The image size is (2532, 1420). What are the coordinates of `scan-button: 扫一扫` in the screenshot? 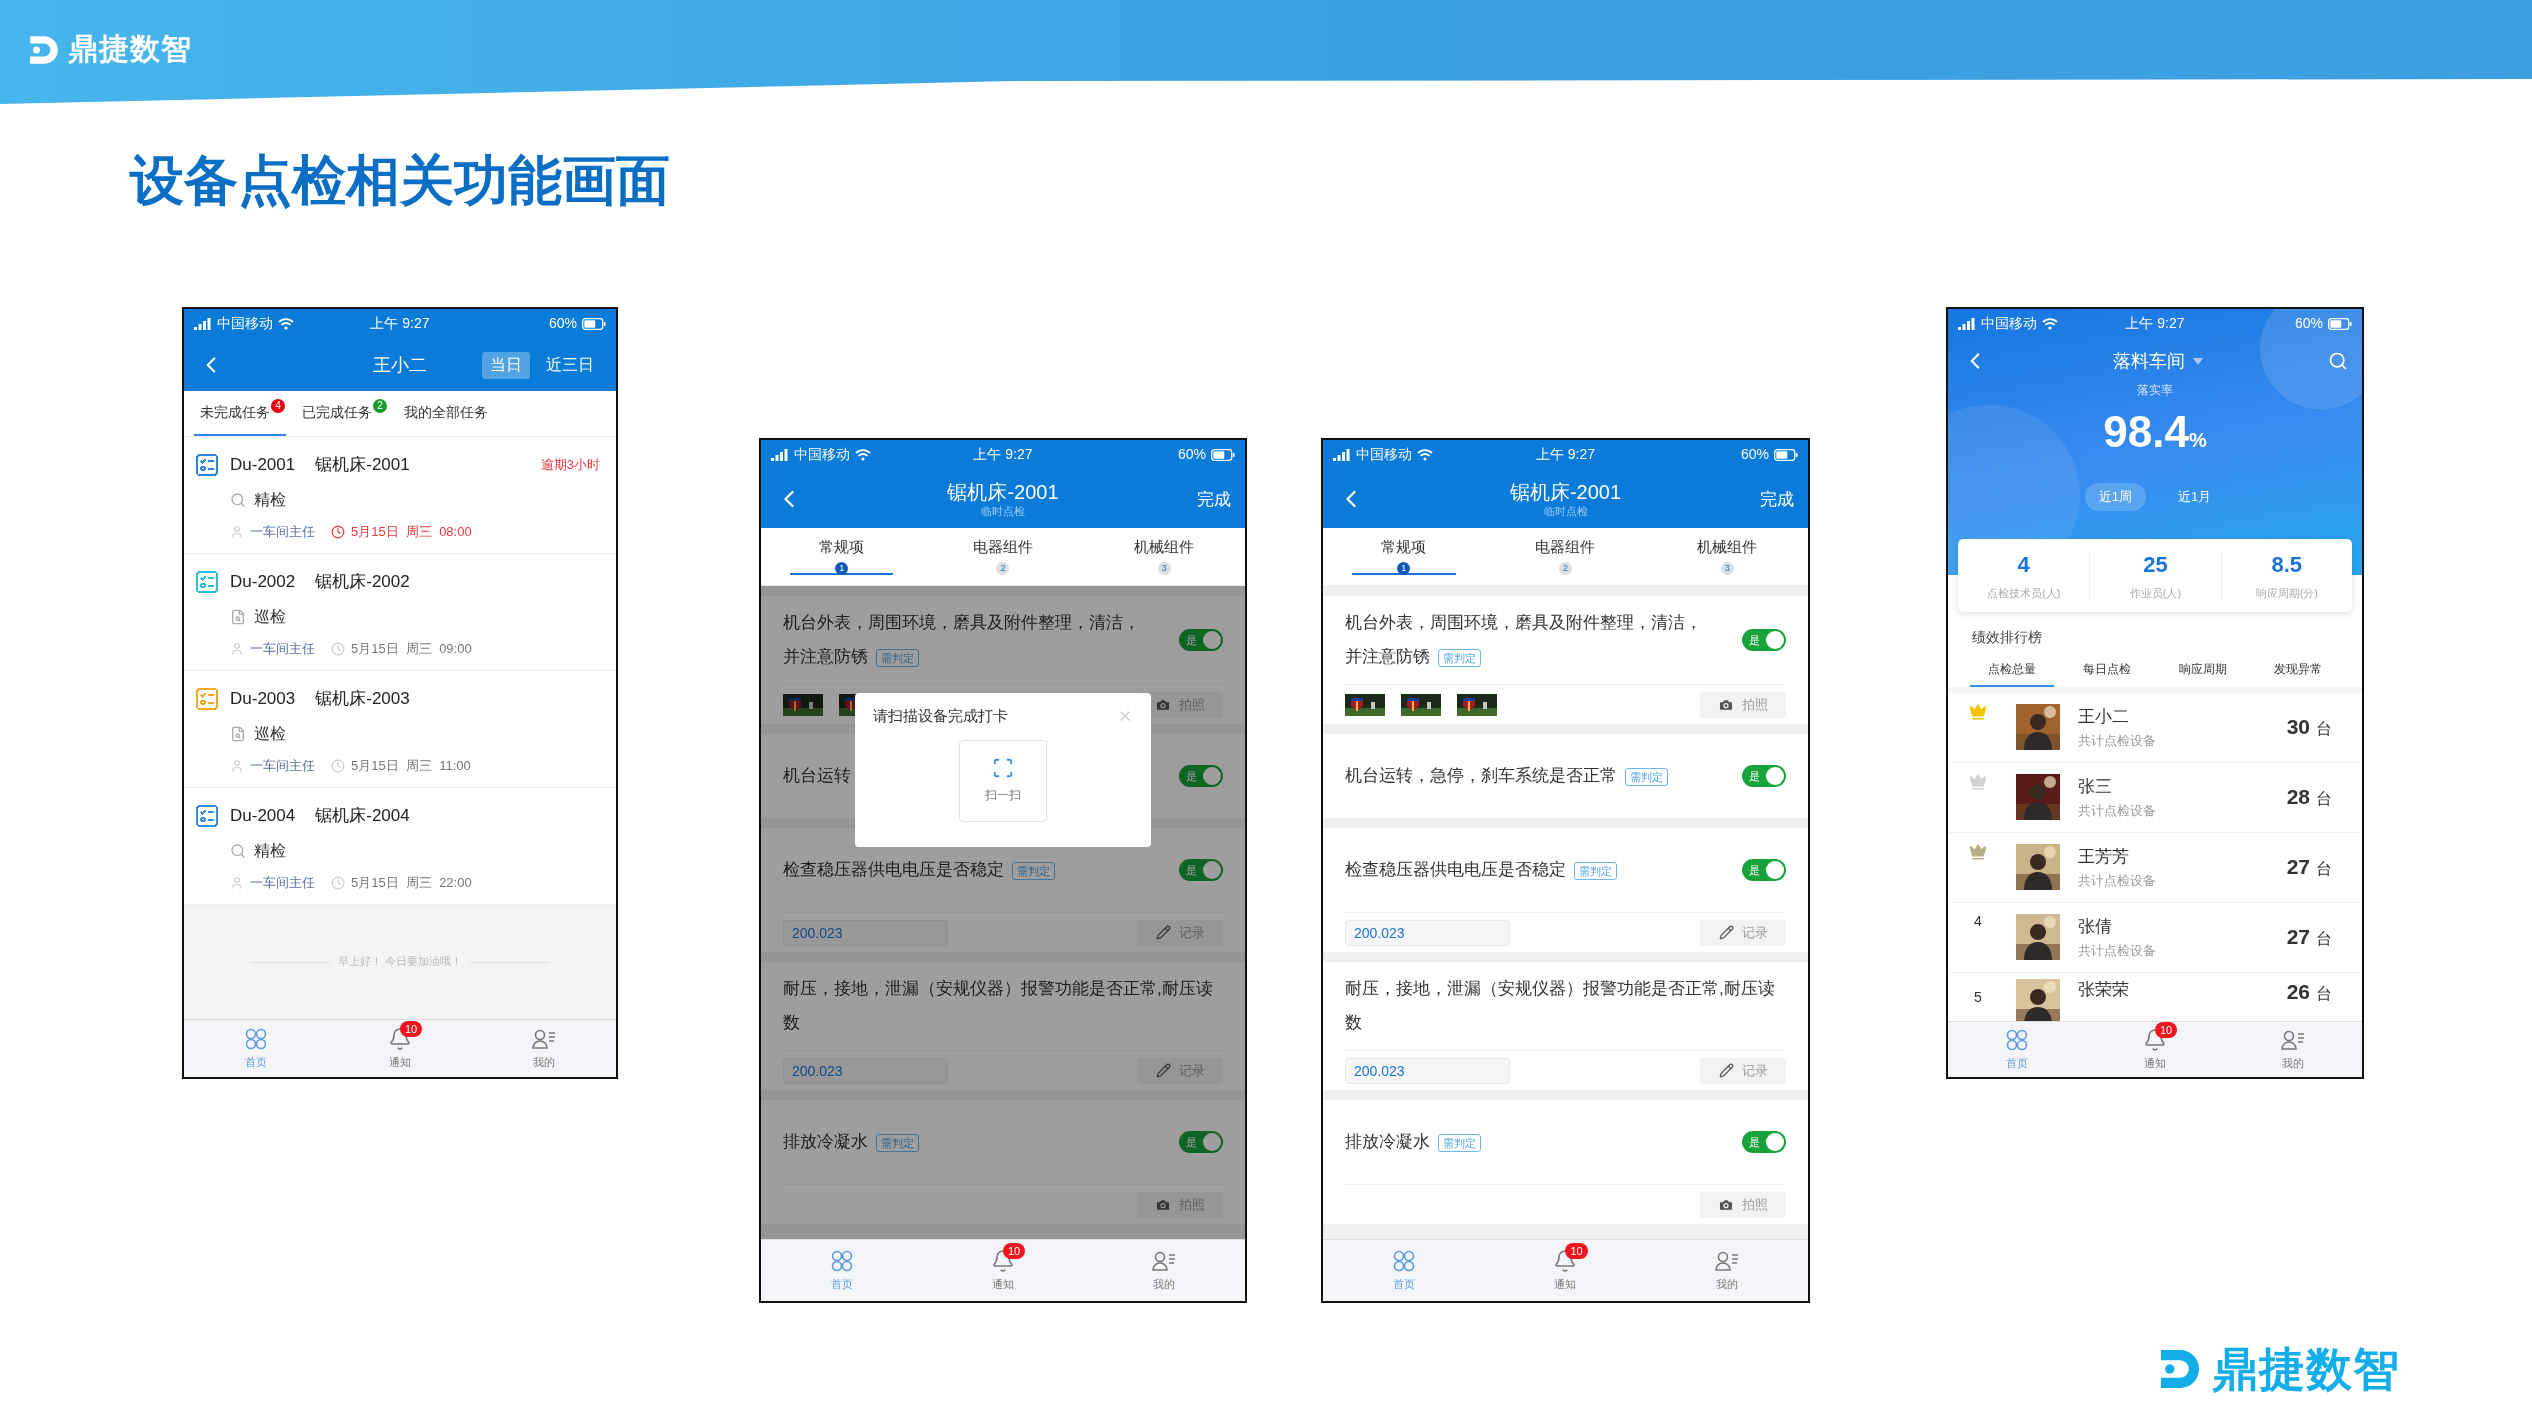 It's located at (1003, 780).